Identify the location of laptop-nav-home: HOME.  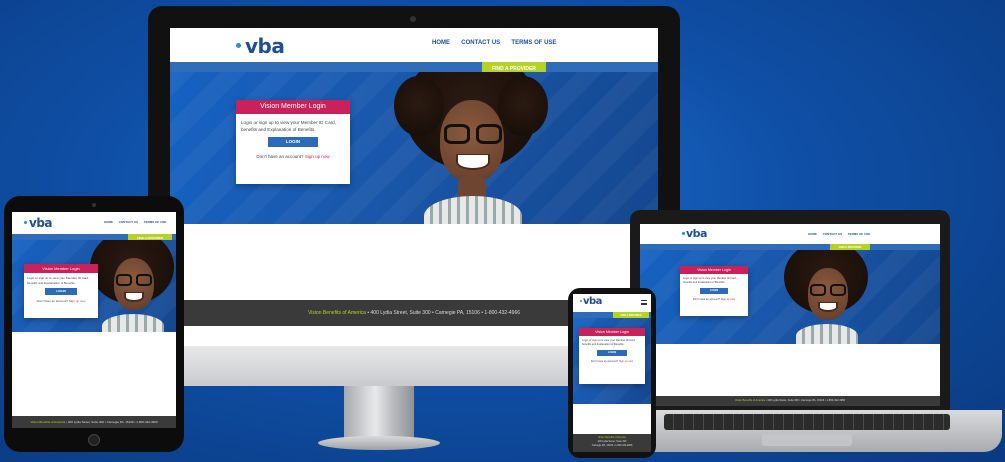
(812, 234).